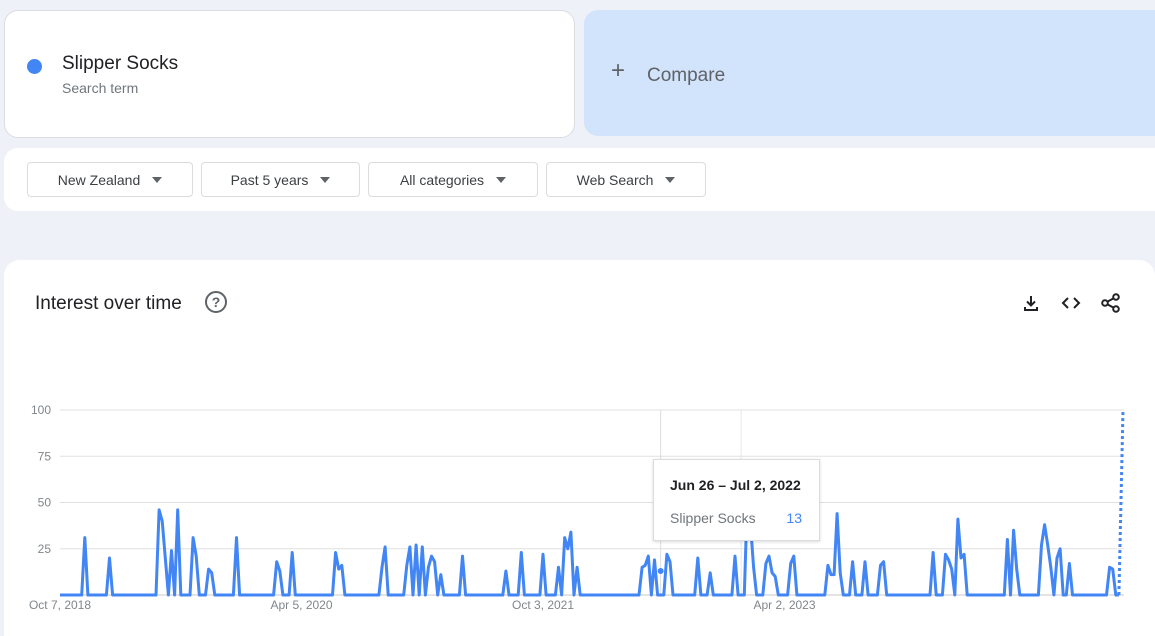  Describe the element at coordinates (45, 503) in the screenshot. I see `y-tick-label: 50` at that location.